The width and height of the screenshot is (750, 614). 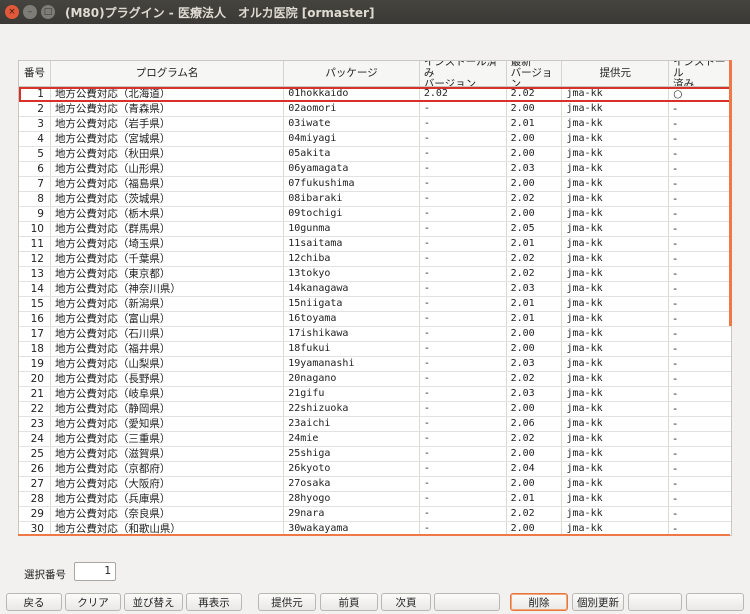 I want to click on selection-number-input: 1, so click(x=95, y=571).